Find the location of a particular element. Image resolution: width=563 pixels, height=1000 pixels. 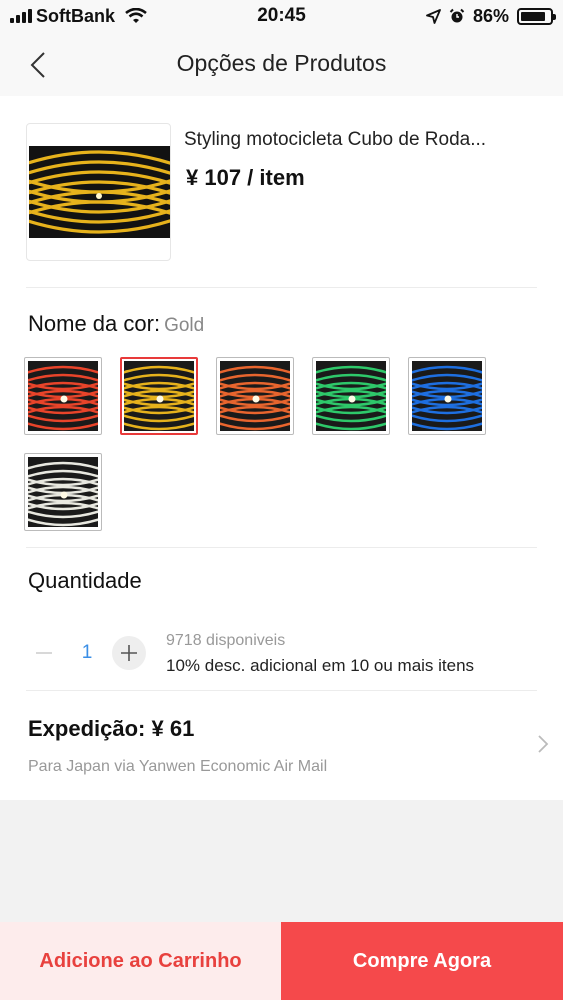

wifi-icon is located at coordinates (136, 15).